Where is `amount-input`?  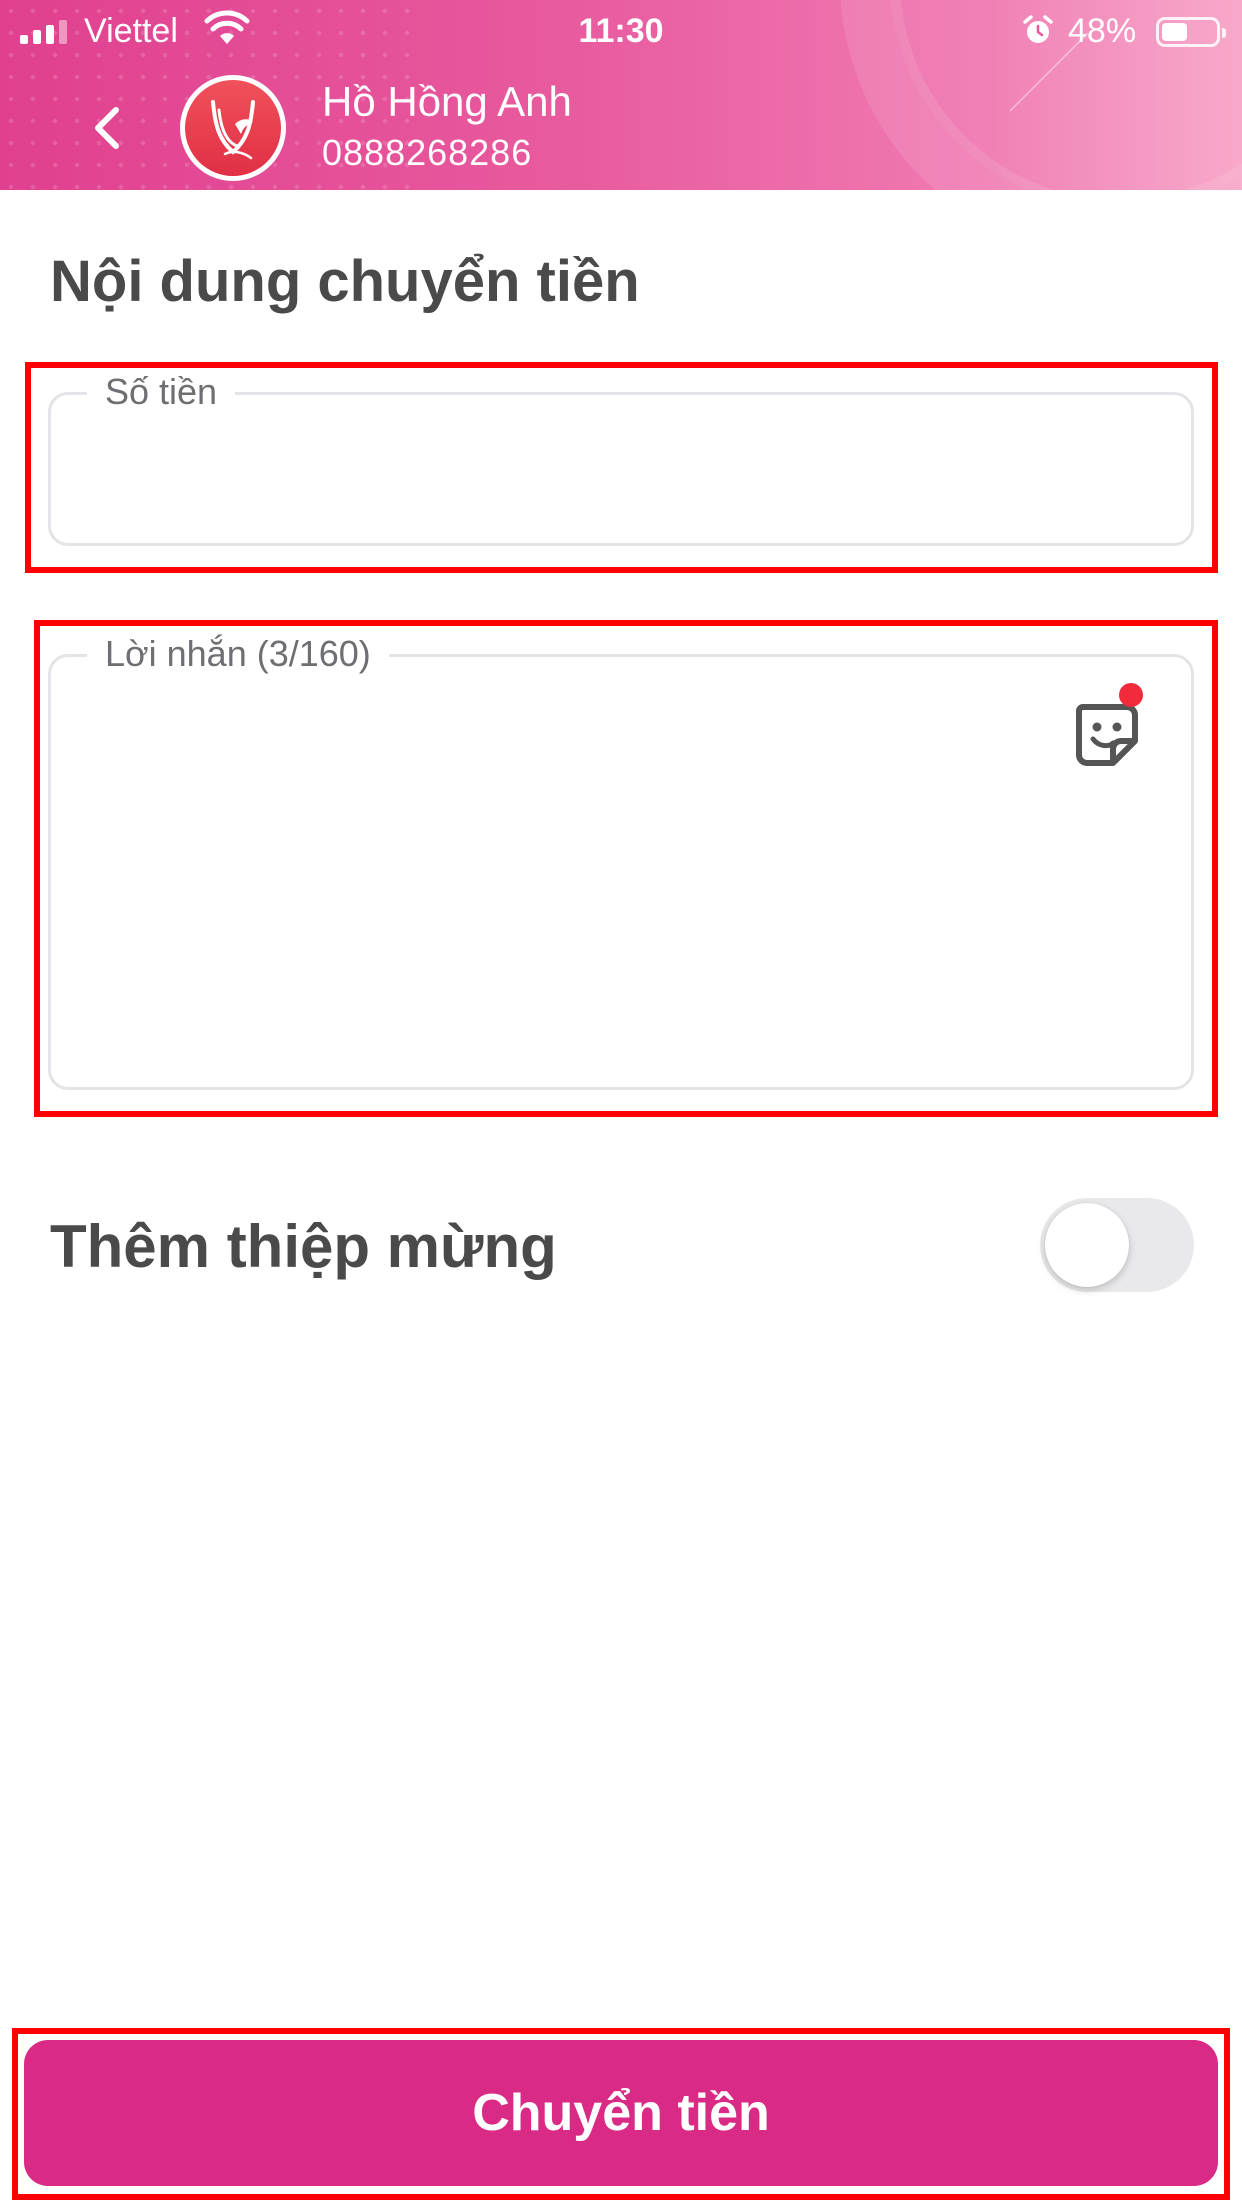
amount-input is located at coordinates (621, 457).